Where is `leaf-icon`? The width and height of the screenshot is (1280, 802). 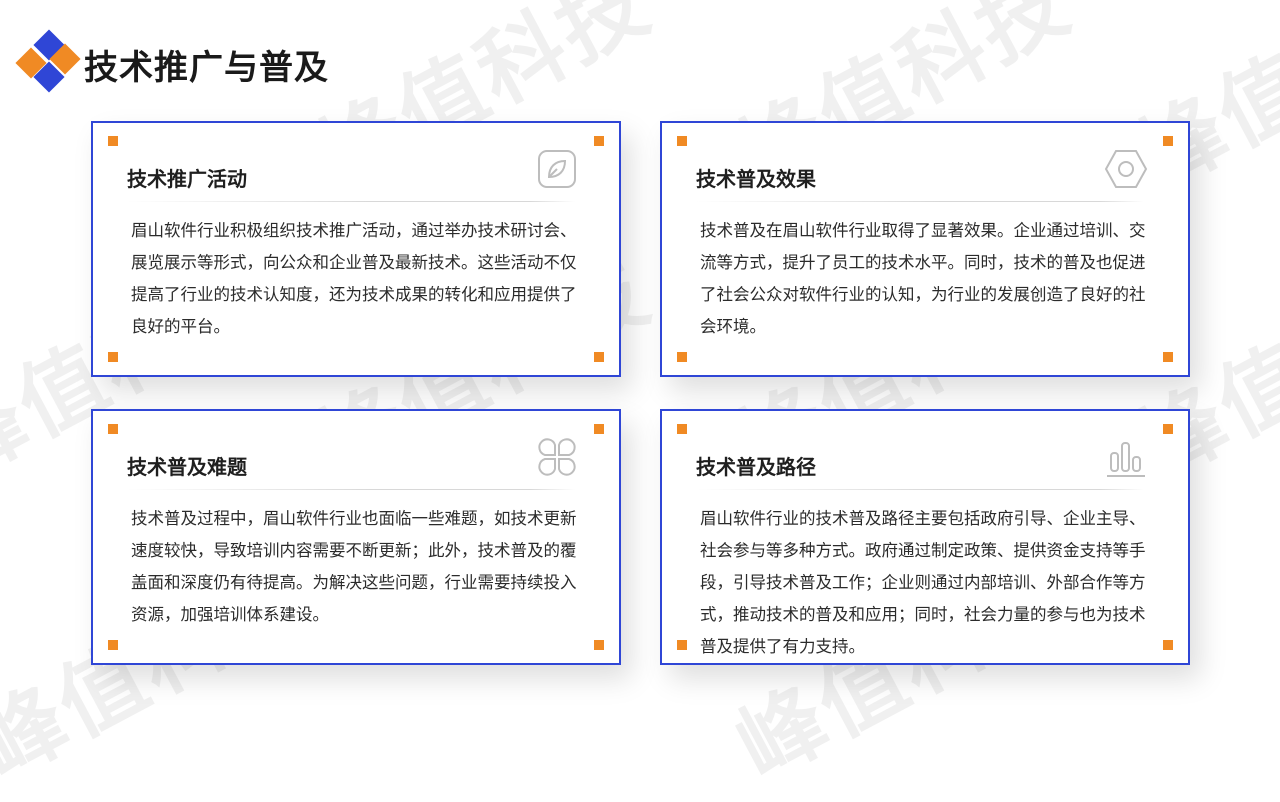 leaf-icon is located at coordinates (557, 169).